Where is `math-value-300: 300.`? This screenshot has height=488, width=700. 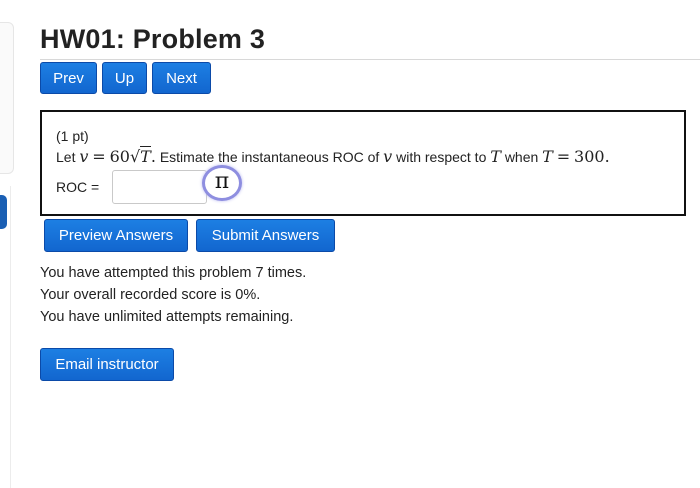
math-value-300: 300. is located at coordinates (592, 156).